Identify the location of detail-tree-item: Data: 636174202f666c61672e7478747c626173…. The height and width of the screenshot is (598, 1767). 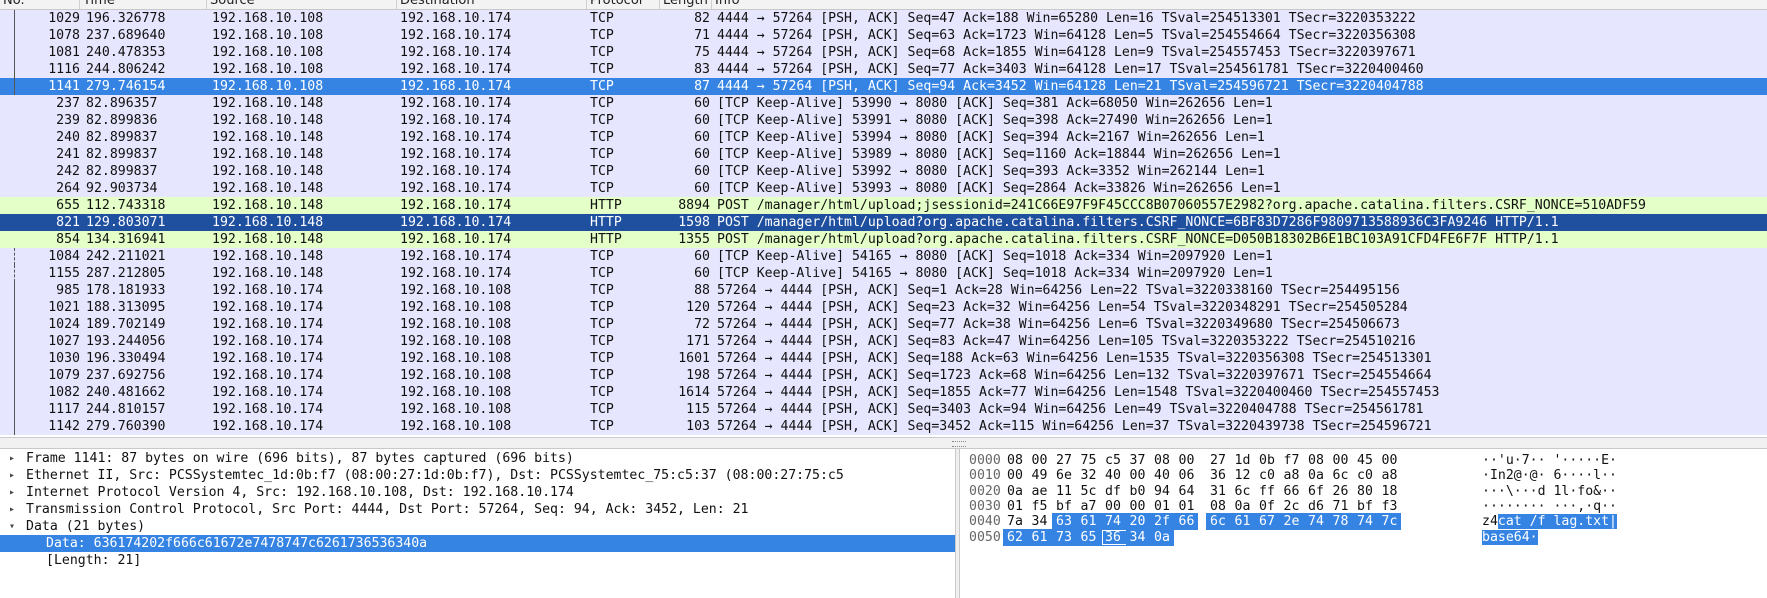
(477, 543).